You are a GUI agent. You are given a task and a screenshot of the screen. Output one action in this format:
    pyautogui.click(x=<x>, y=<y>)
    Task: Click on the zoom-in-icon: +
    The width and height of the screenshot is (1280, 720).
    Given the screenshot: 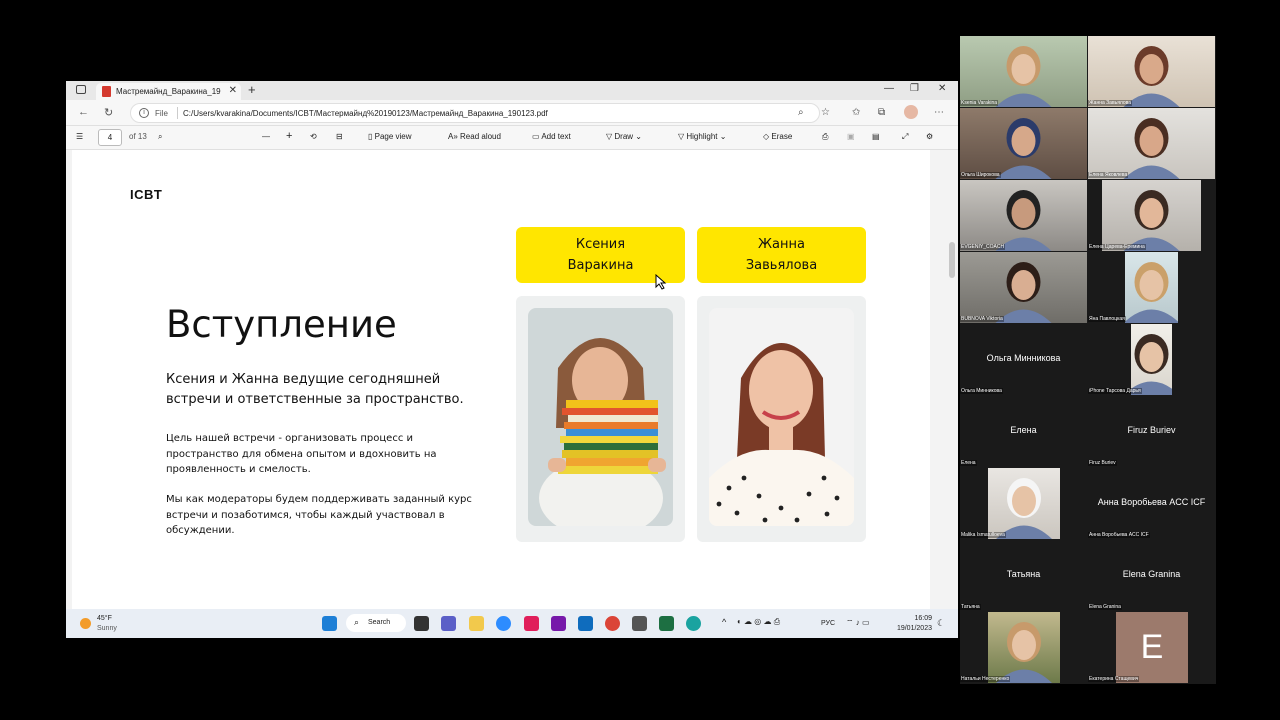 What is the action you would take?
    pyautogui.click(x=289, y=136)
    